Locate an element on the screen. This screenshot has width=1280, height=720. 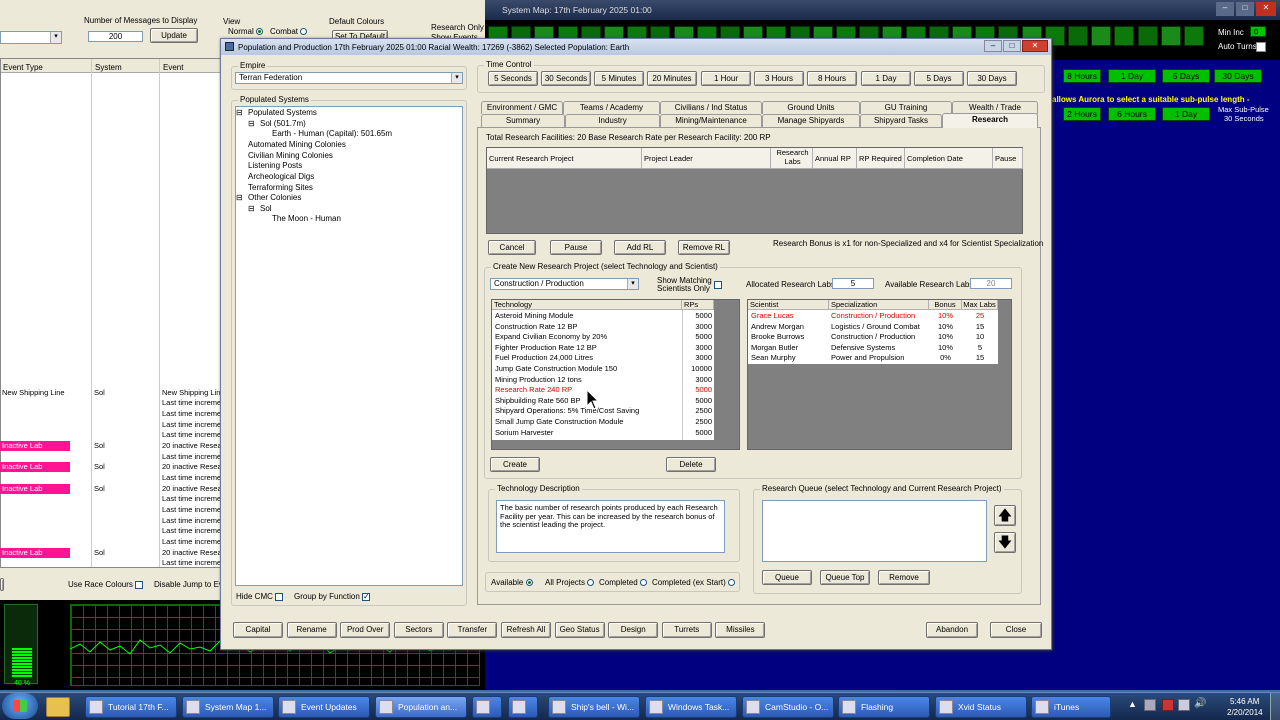
taskbar-button: Event Updates is located at coordinates (324, 707).